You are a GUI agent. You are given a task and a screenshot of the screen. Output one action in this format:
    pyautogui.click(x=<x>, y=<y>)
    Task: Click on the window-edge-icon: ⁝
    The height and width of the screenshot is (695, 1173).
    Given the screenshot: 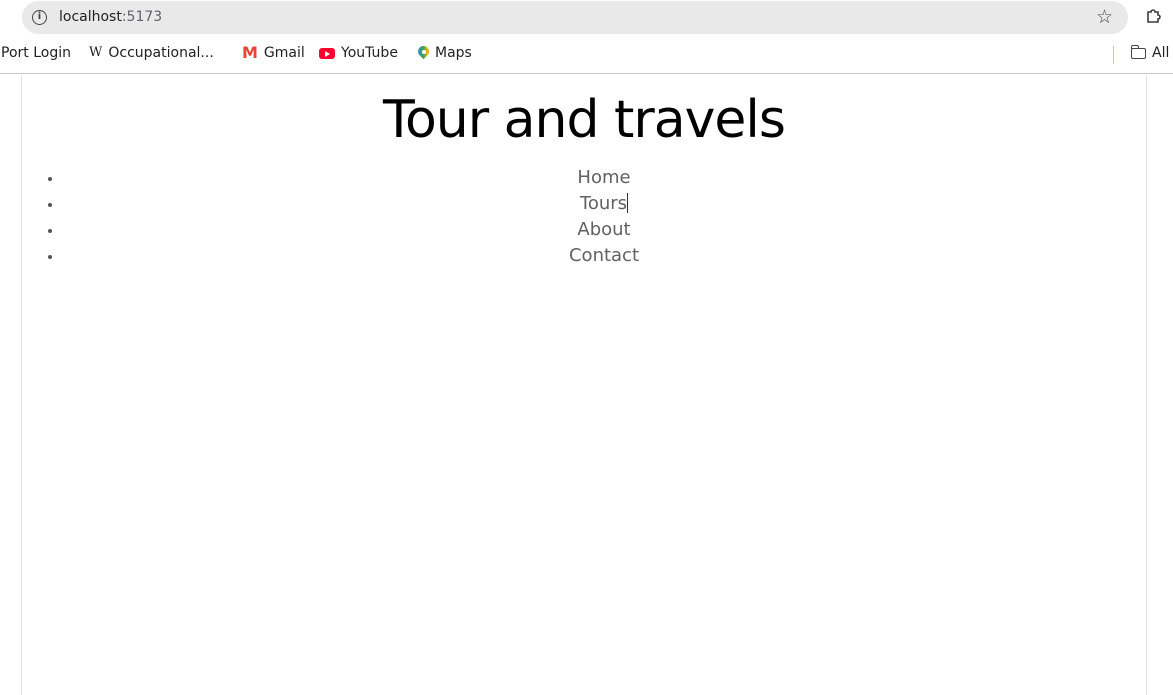 What is the action you would take?
    pyautogui.click(x=0, y=16)
    